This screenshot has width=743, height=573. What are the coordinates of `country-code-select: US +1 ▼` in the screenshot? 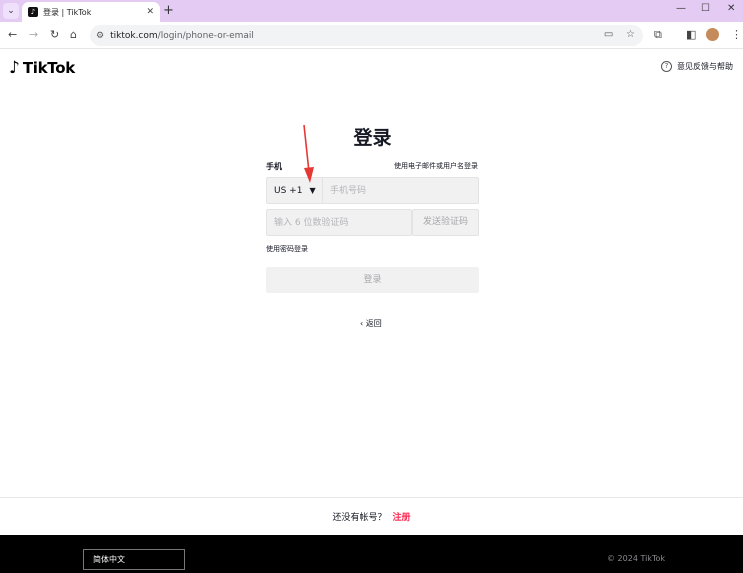 It's located at (295, 190).